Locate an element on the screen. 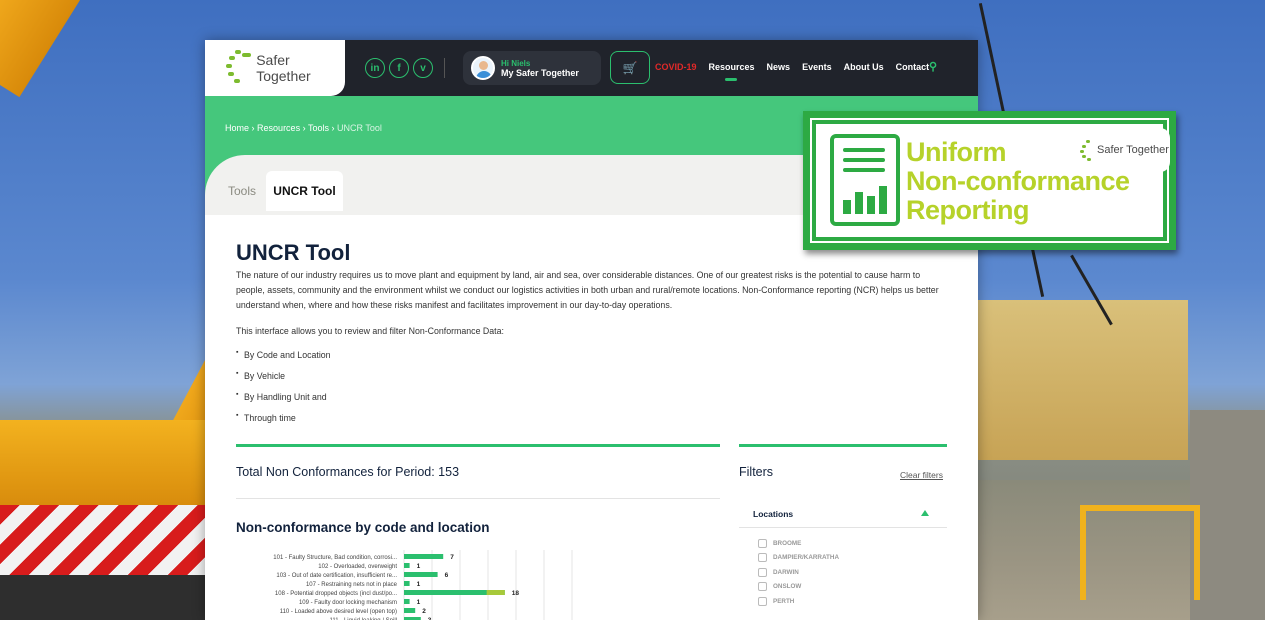  logo: Safer Together is located at coordinates (275, 68).